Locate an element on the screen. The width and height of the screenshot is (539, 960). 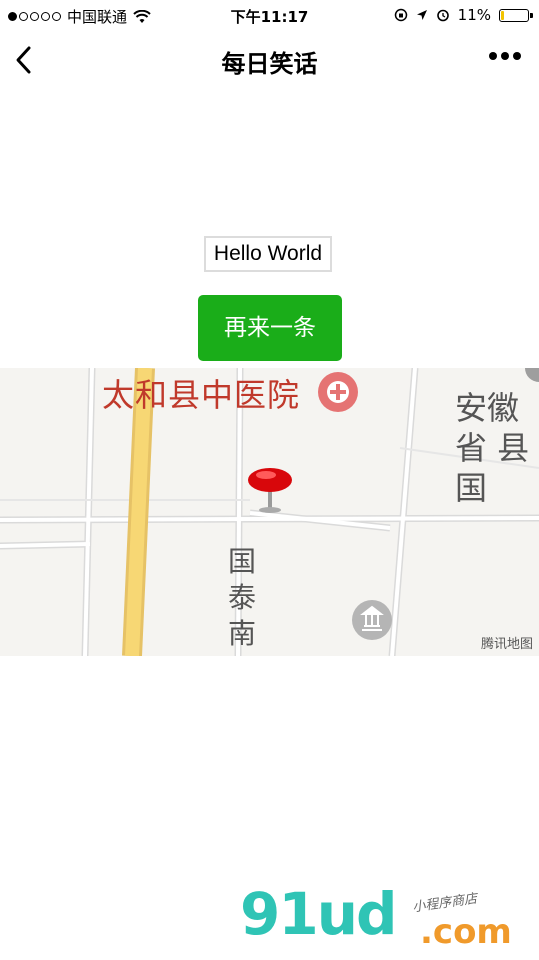
hello-text: Hello World is located at coordinates (268, 254).